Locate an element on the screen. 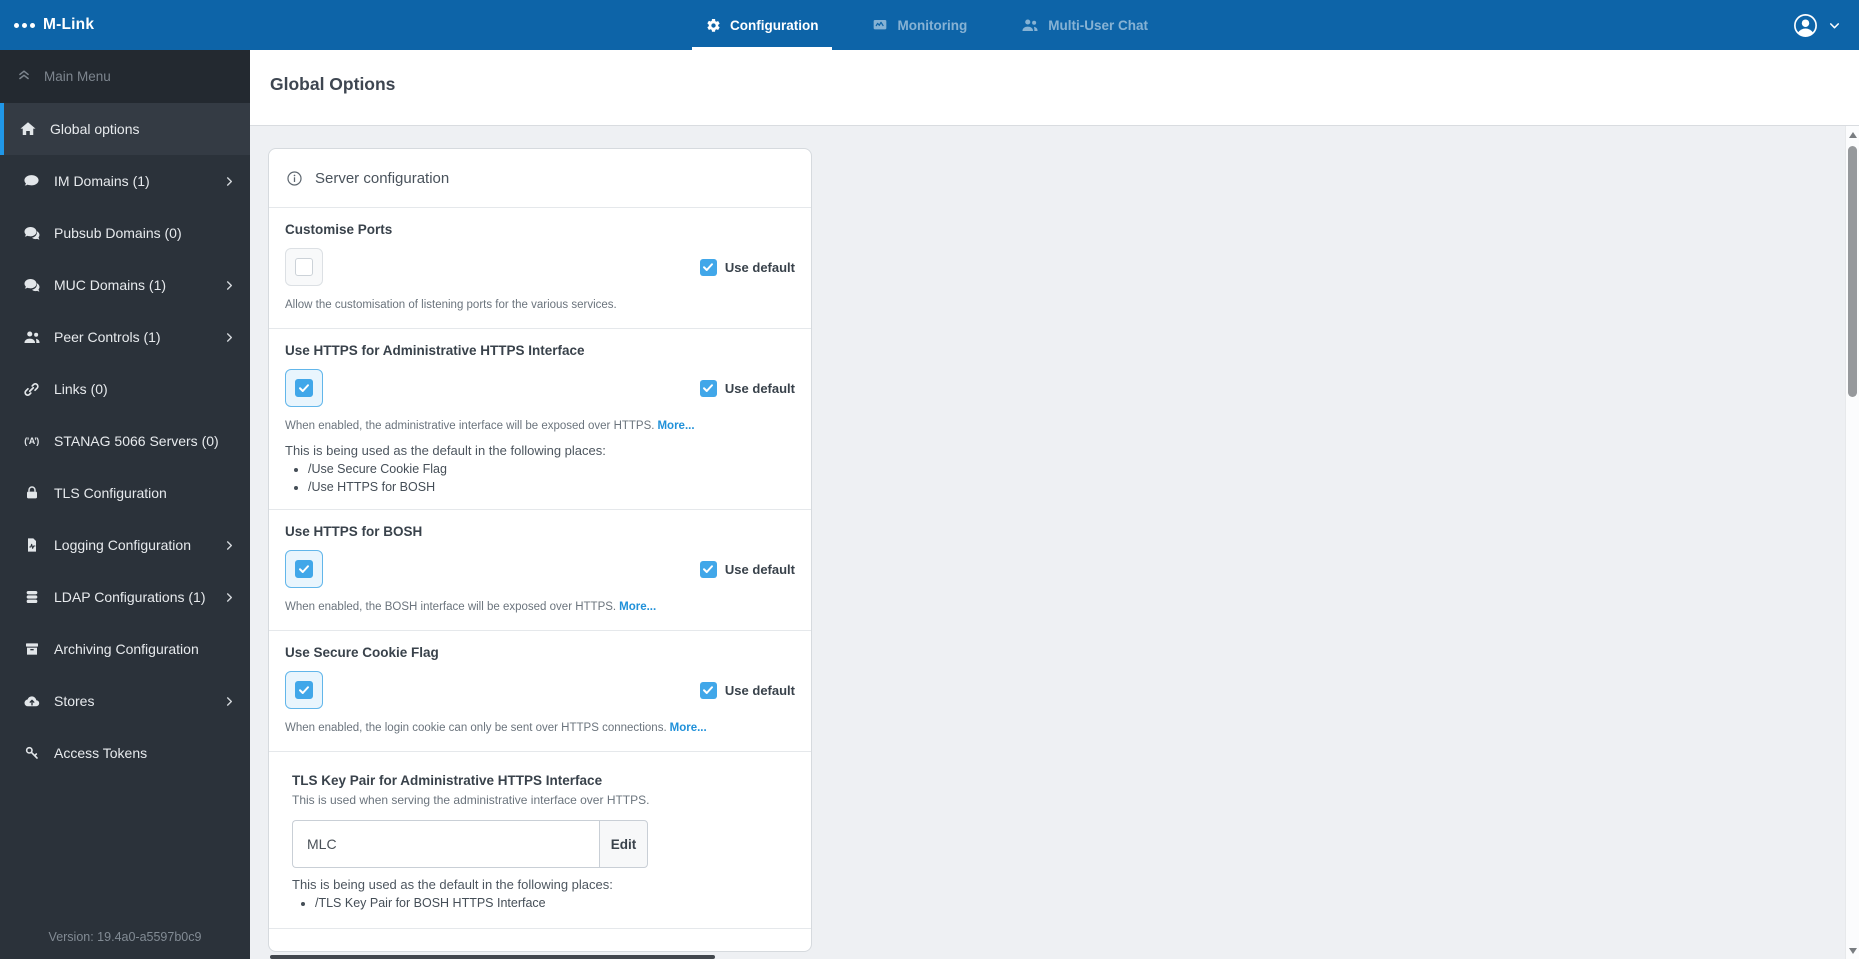  sidebar-item-logging-configuration: Logging Configuration is located at coordinates (125, 545).